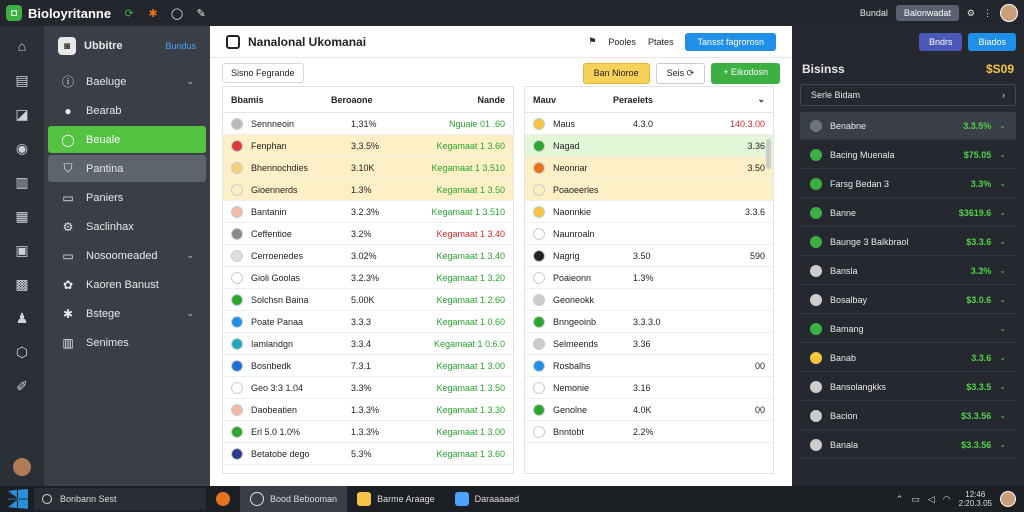 The image size is (1024, 512). I want to click on grid-icon: ▦, so click(22, 216).